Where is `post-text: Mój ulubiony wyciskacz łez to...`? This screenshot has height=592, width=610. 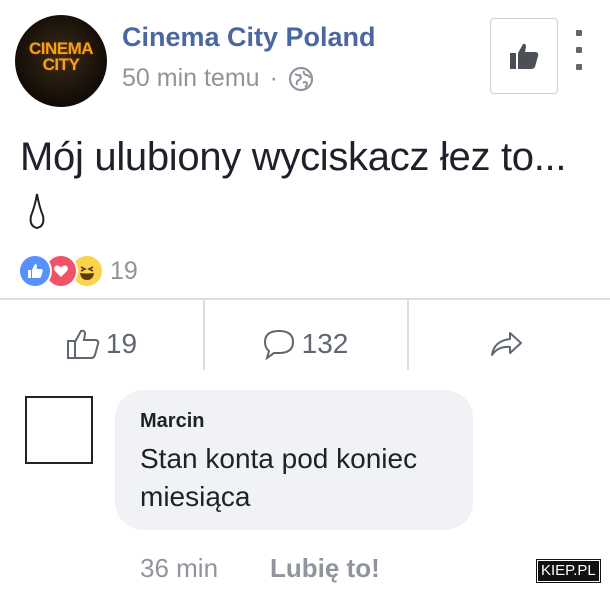 post-text: Mój ulubiony wyciskacz łez to... is located at coordinates (293, 157).